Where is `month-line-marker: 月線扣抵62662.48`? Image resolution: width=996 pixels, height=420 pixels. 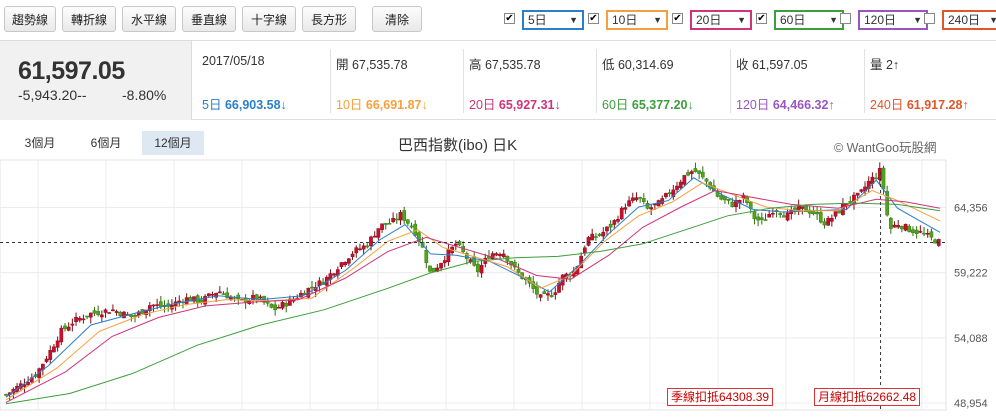
month-line-marker: 月線扣抵62662.48 is located at coordinates (867, 397).